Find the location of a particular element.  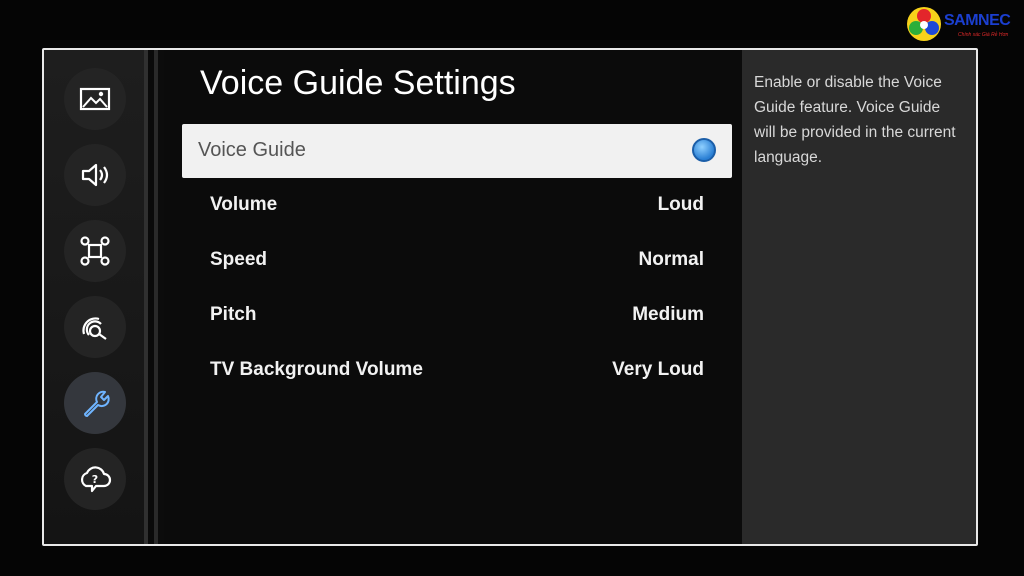

list-item-value: Normal is located at coordinates (671, 259).